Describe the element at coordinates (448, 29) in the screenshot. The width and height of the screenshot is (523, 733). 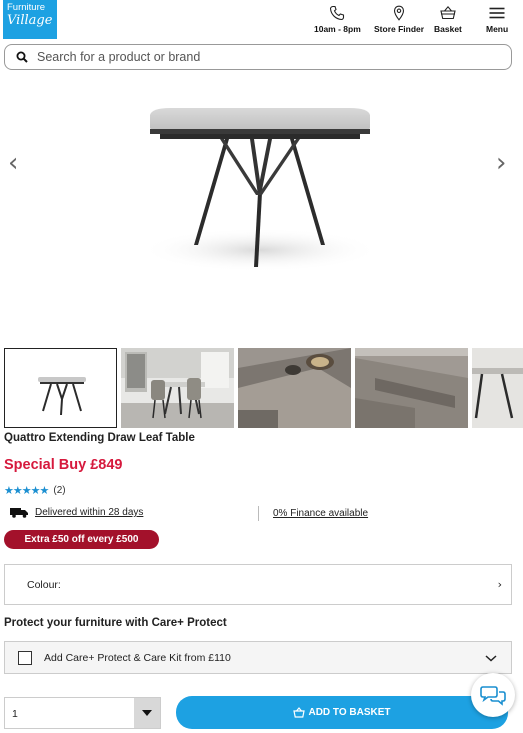
I see `nav-basket-label: Basket` at that location.